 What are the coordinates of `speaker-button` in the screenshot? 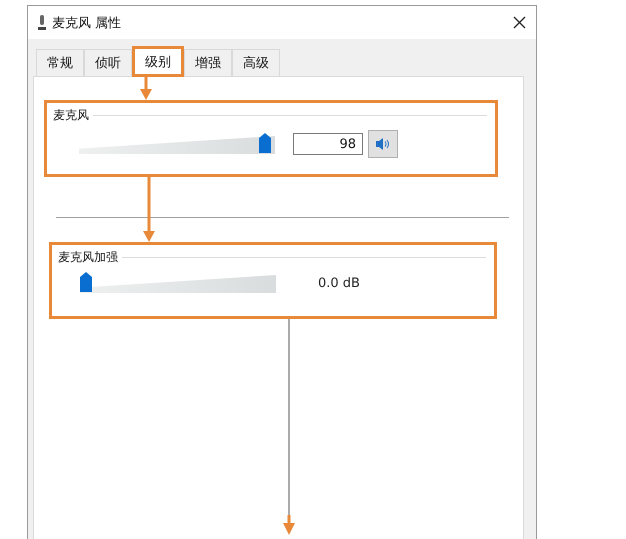 It's located at (383, 144).